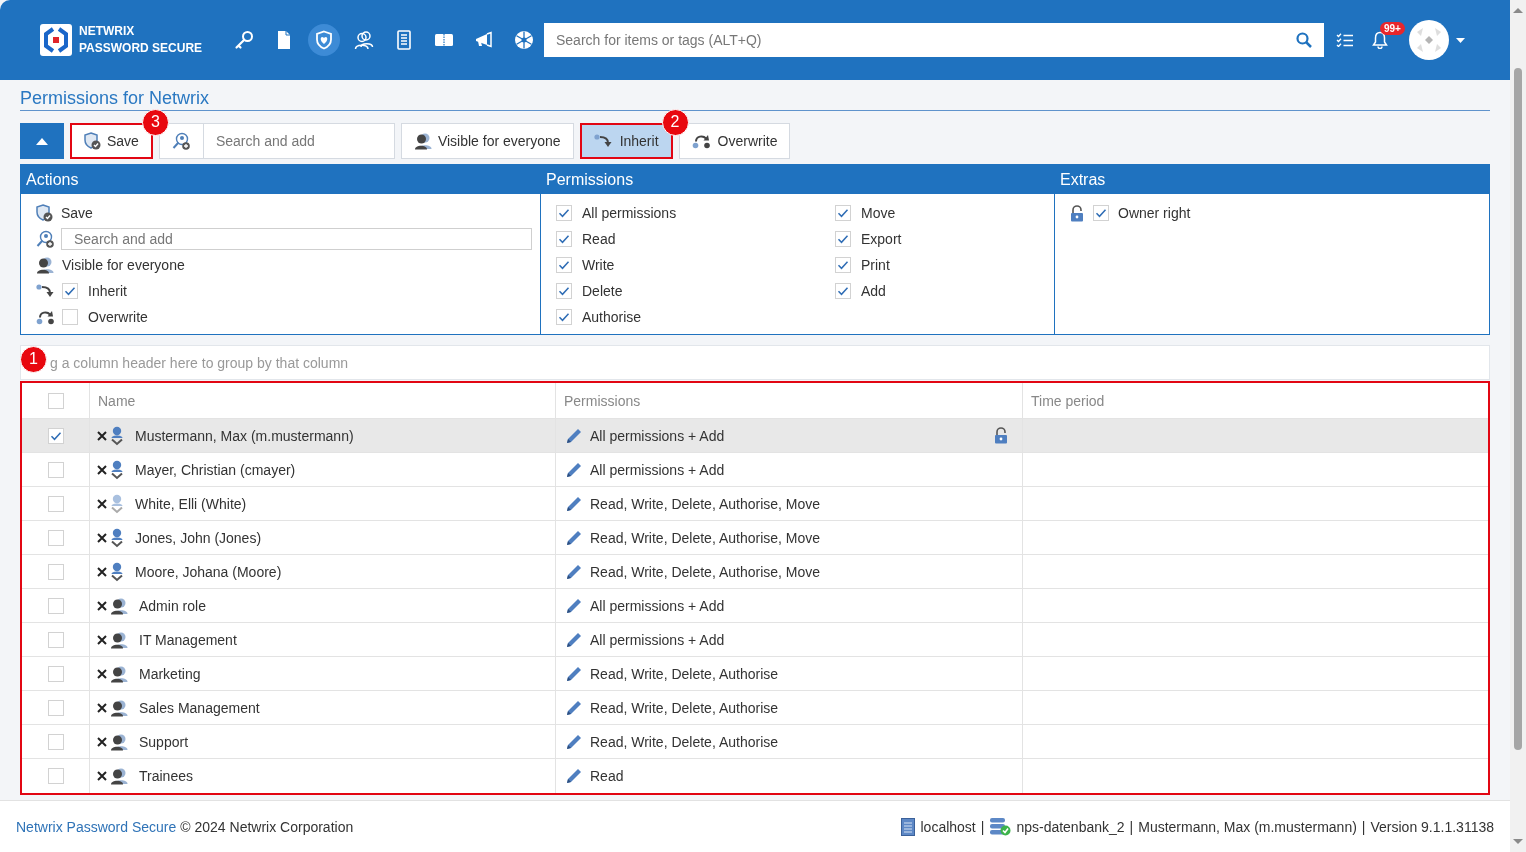 The width and height of the screenshot is (1526, 852). I want to click on table-row: Mustermann, Max (m.mustermann) All permissions + Add, so click(755, 436).